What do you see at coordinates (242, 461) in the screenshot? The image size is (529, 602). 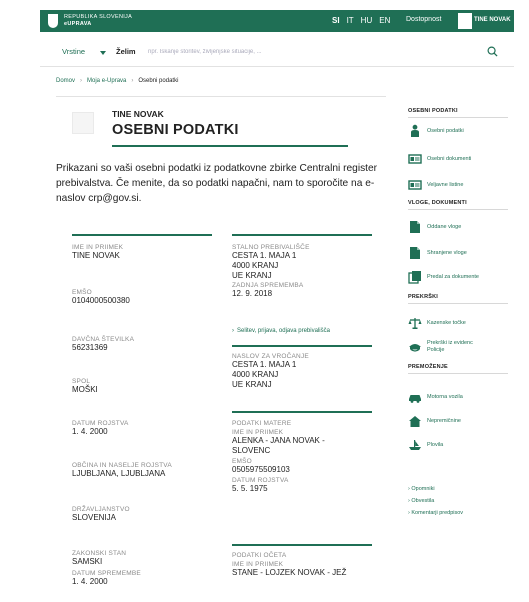 I see `mother-emso-label: EMŠO` at bounding box center [242, 461].